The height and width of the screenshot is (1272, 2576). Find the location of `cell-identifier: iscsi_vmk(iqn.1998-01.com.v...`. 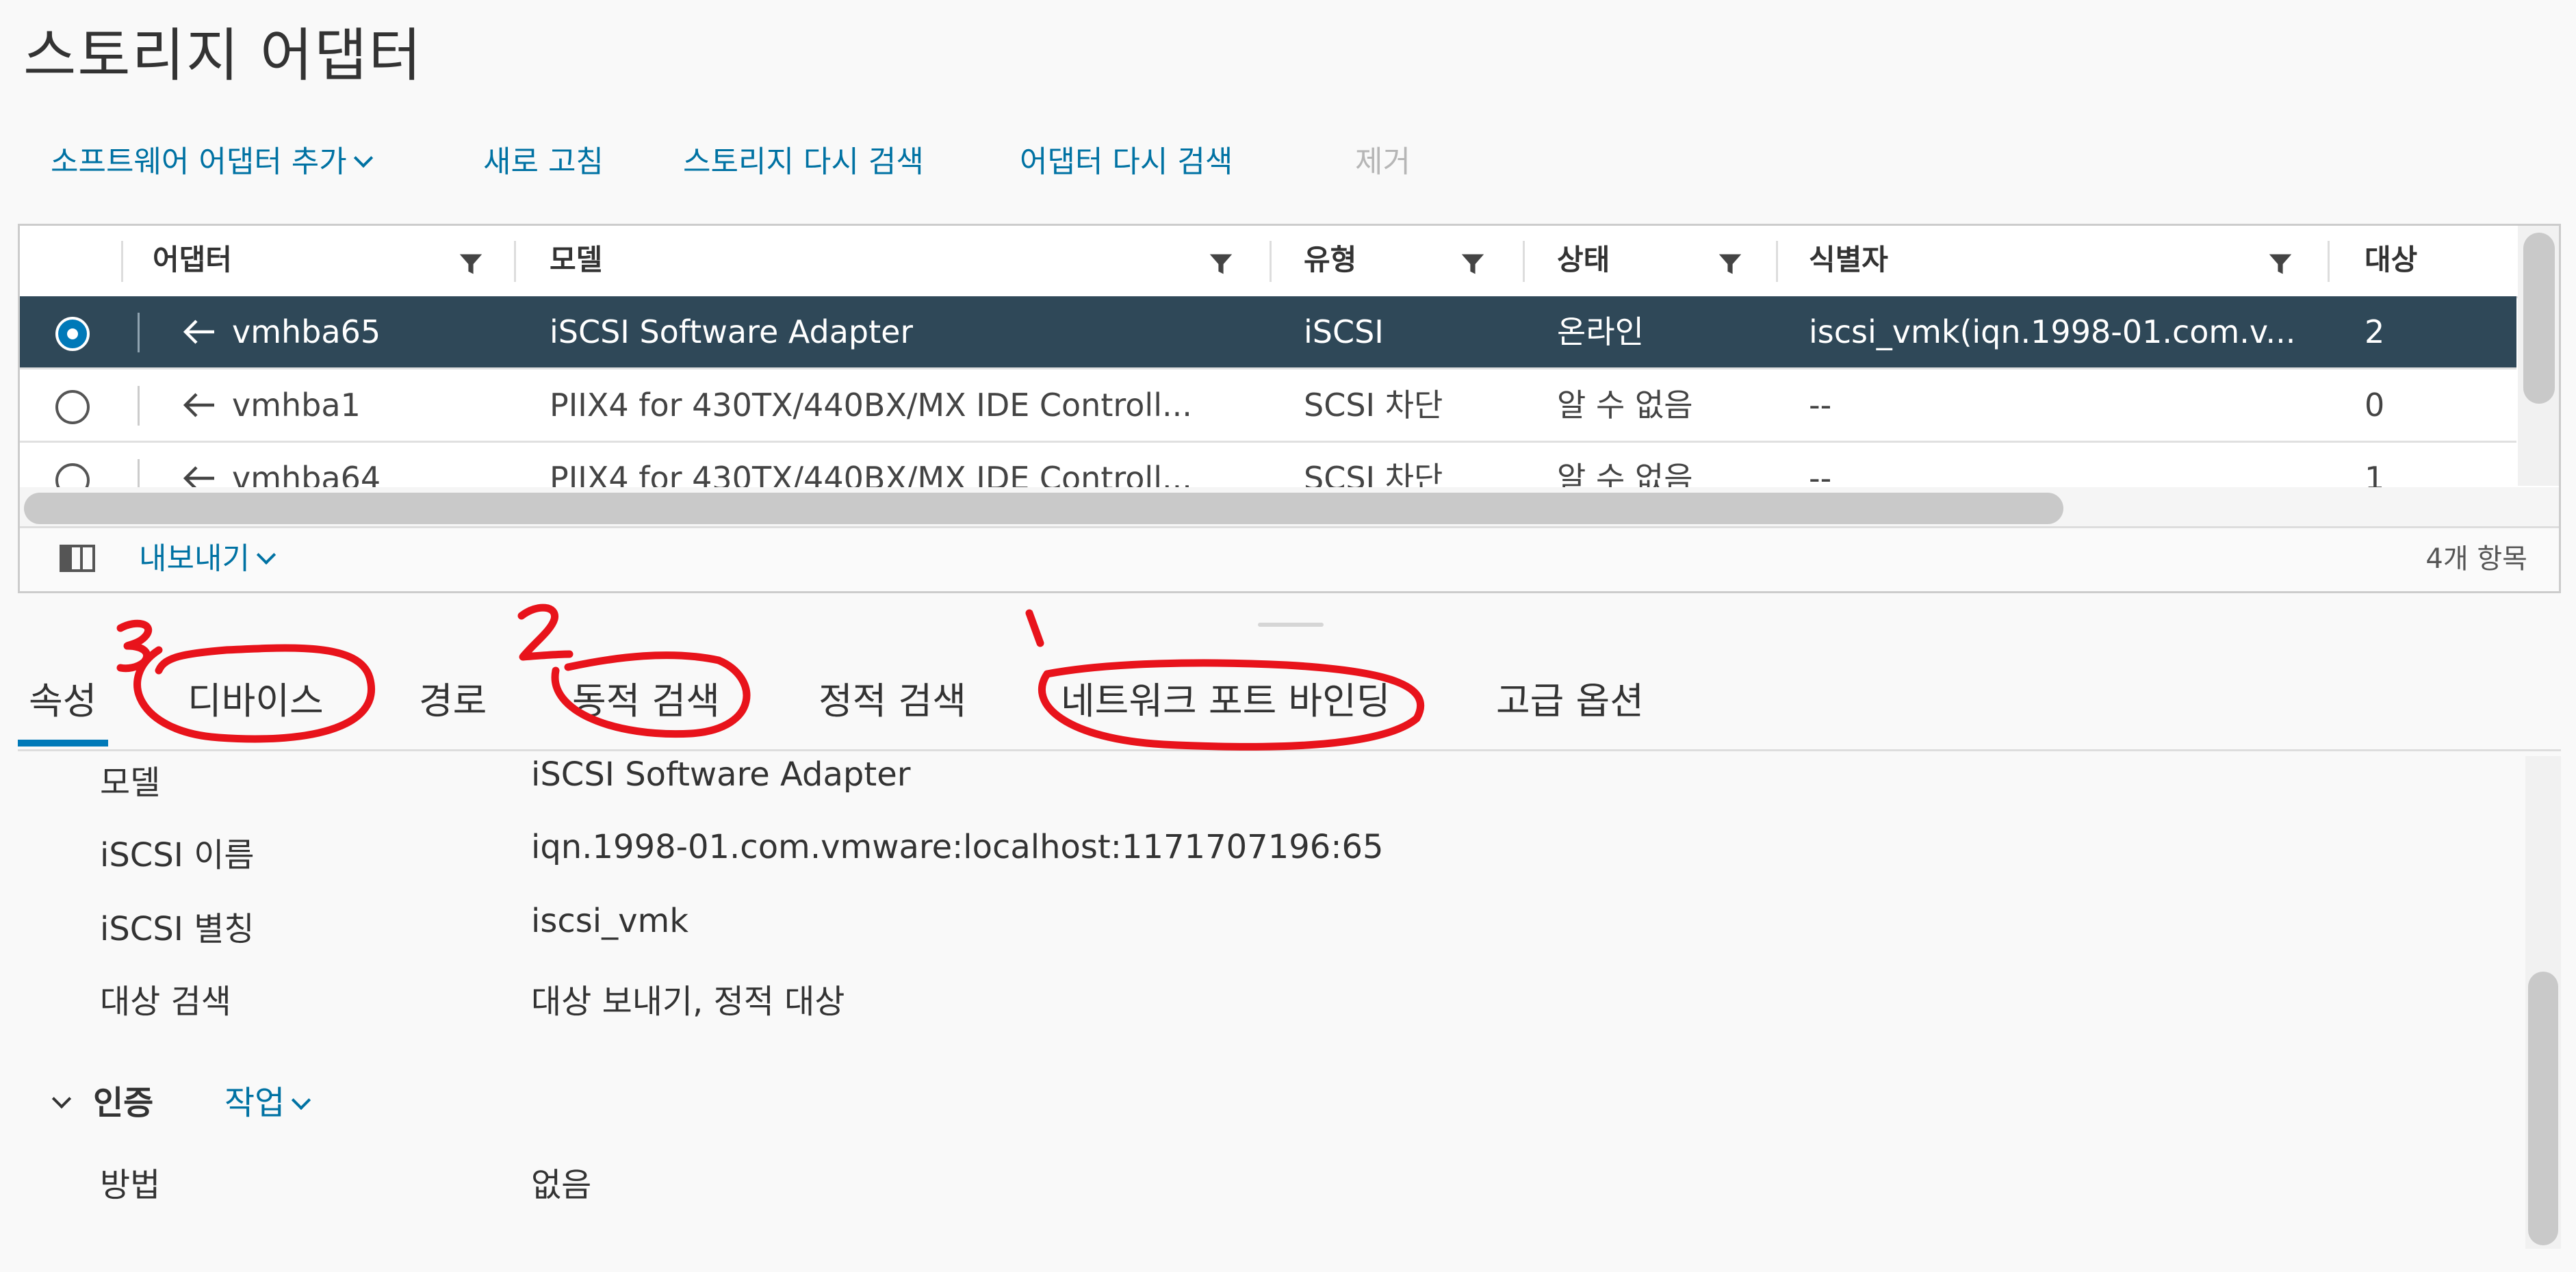

cell-identifier: iscsi_vmk(iqn.1998-01.com.v... is located at coordinates (2052, 331).